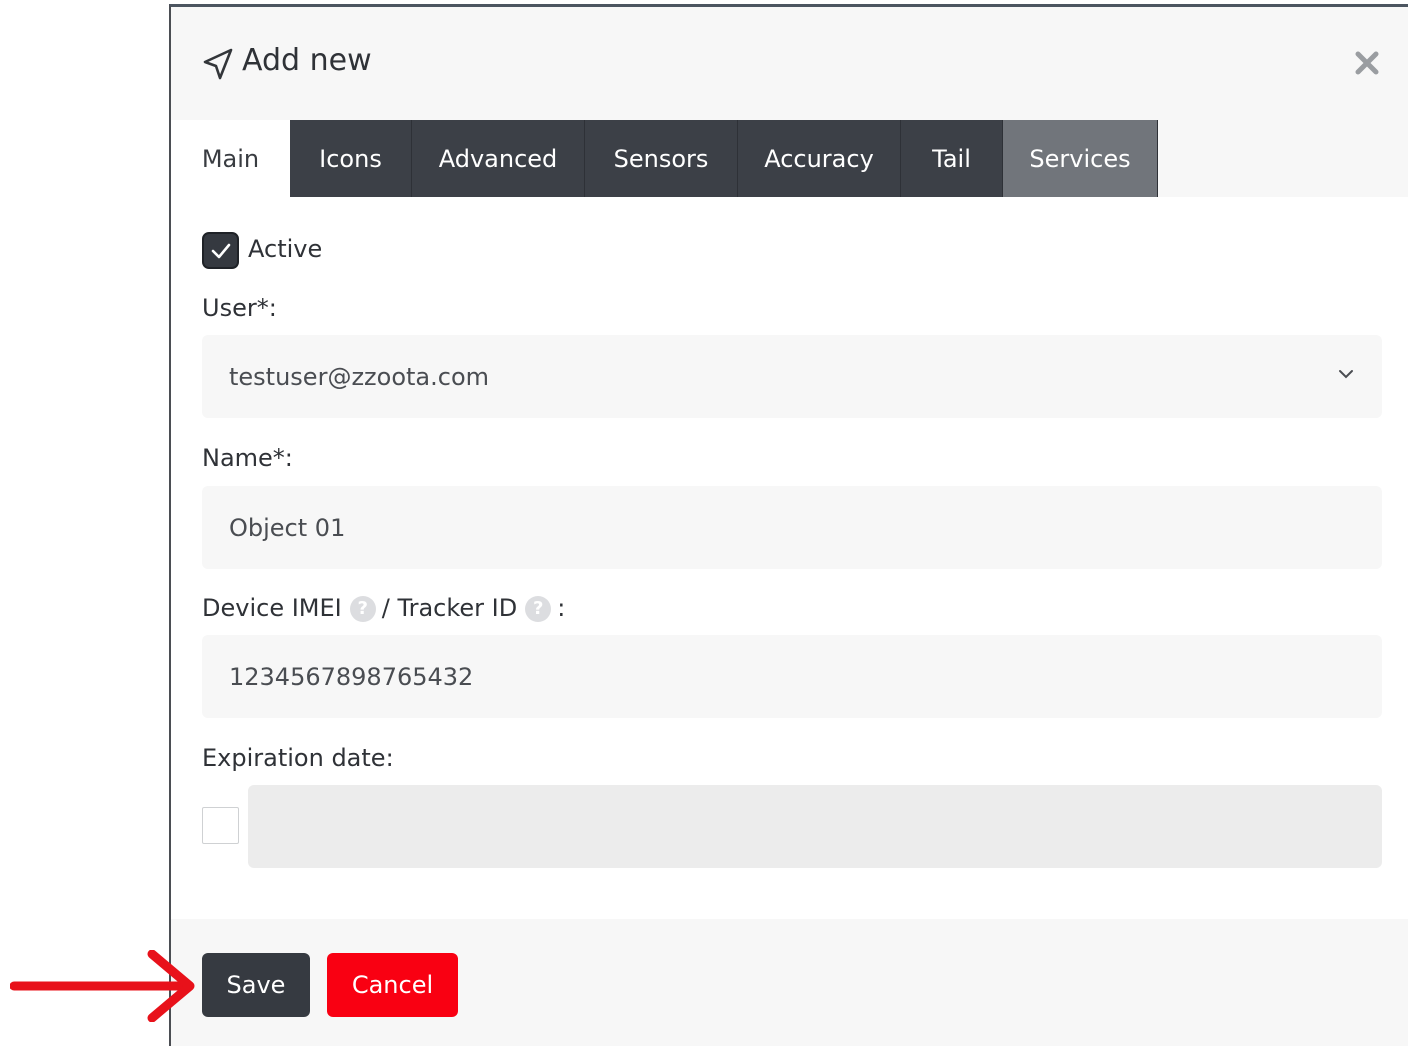 This screenshot has width=1408, height=1046. What do you see at coordinates (952, 158) in the screenshot?
I see `tab-tail: Tail` at bounding box center [952, 158].